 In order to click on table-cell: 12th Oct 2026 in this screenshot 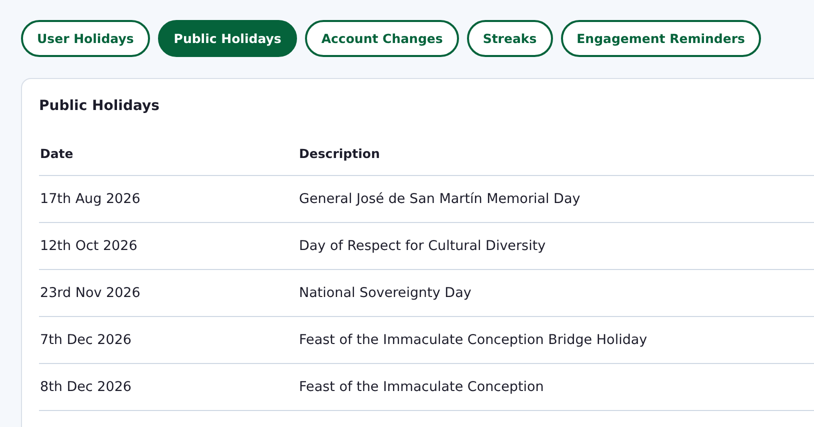, I will do `click(168, 246)`.